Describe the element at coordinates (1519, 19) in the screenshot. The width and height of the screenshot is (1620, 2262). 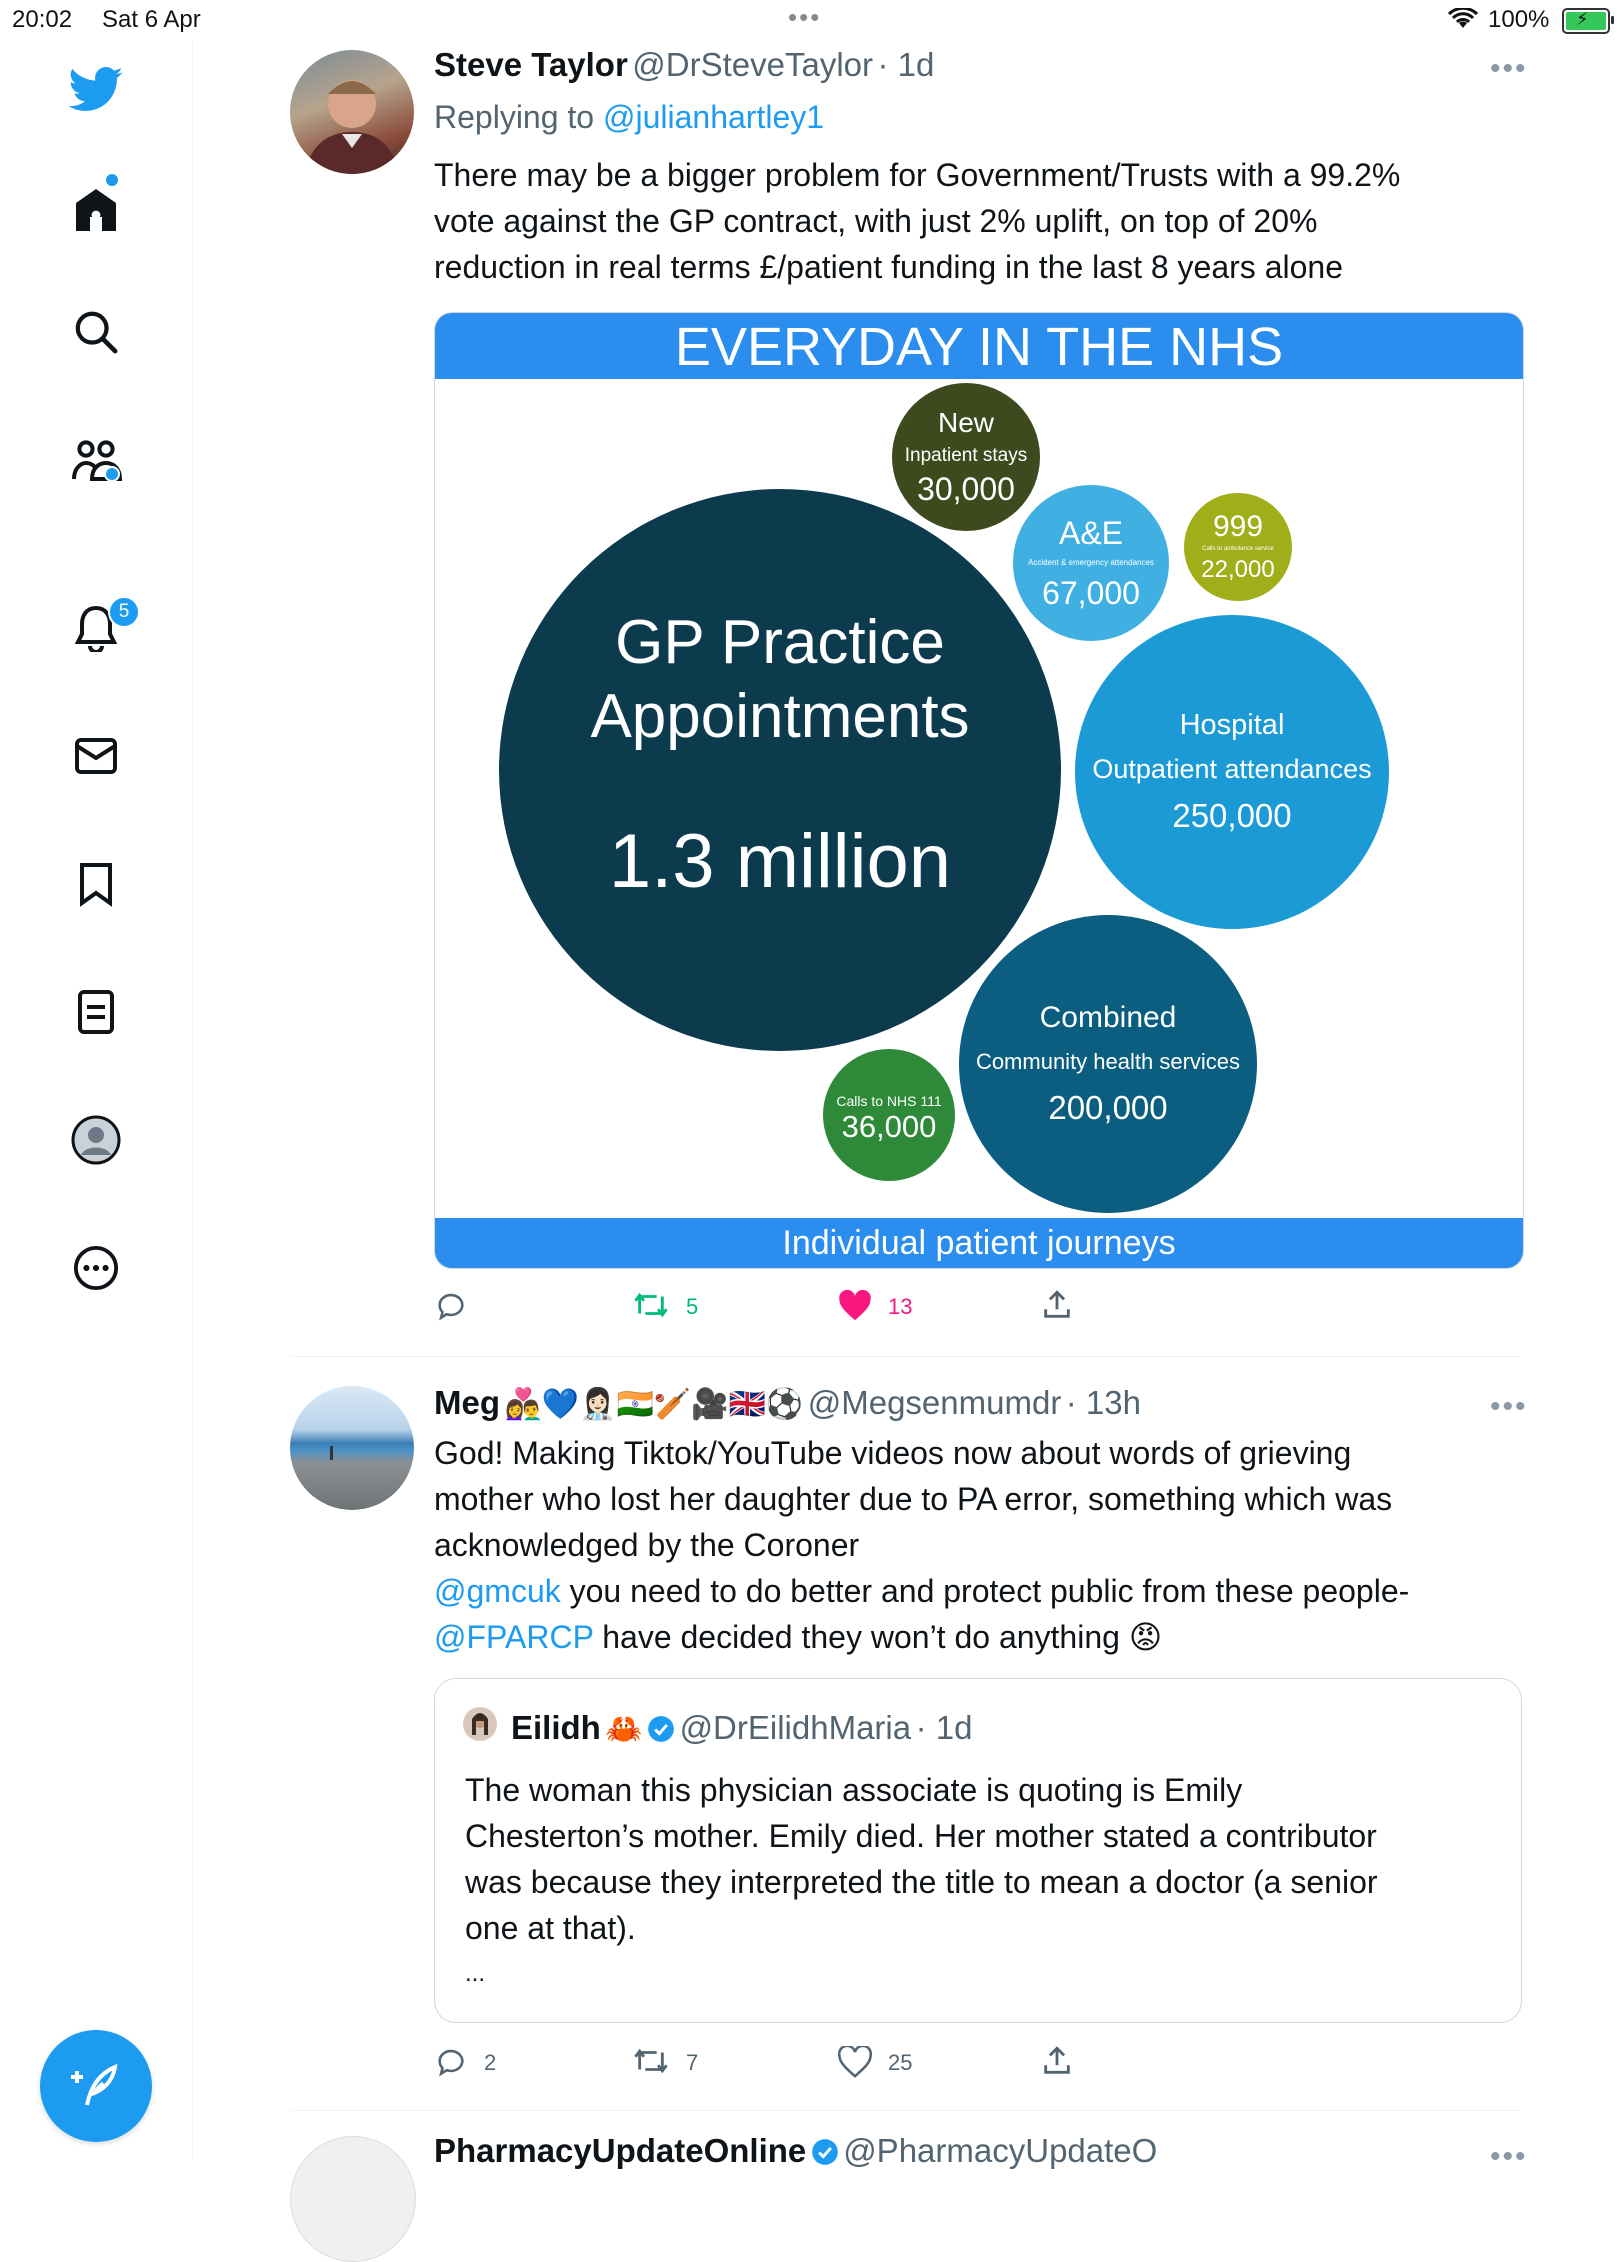
I see `battery-percent: 100%` at that location.